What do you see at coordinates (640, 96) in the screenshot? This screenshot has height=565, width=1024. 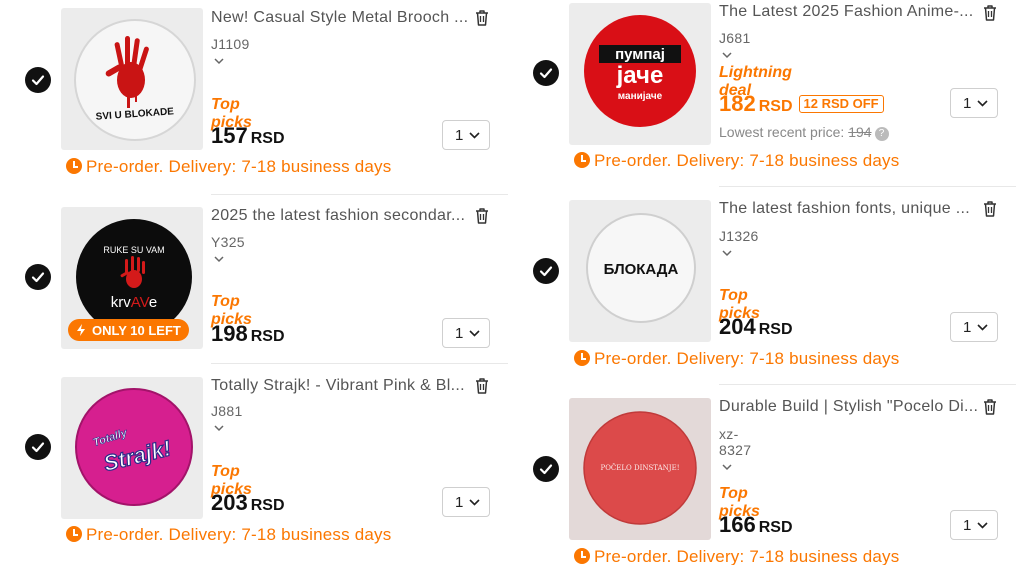 I see `image-caption: манијаче` at bounding box center [640, 96].